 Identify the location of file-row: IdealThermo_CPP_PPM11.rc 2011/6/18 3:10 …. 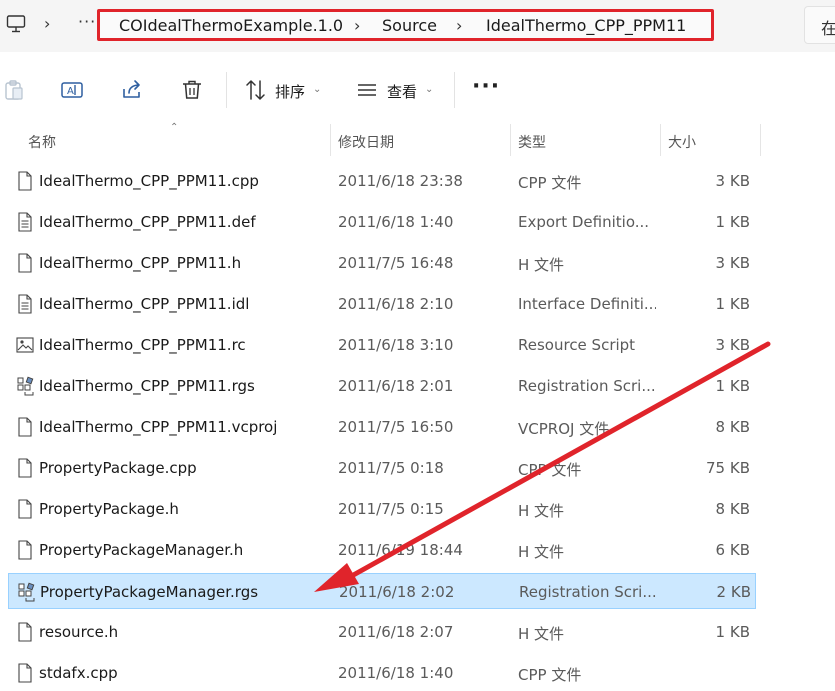
(382, 345).